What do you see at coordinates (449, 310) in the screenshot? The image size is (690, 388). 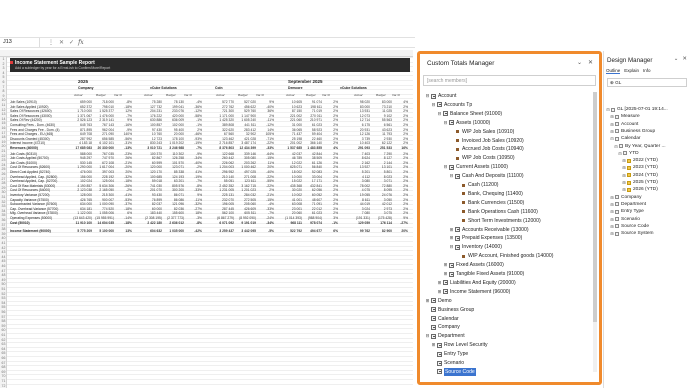 I see `tree-item: Business Group` at bounding box center [449, 310].